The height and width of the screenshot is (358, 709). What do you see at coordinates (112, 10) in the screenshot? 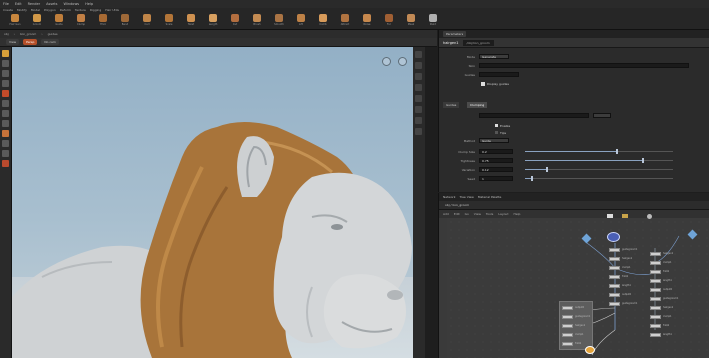
I see `shelf-tab: Hair Utils` at bounding box center [112, 10].